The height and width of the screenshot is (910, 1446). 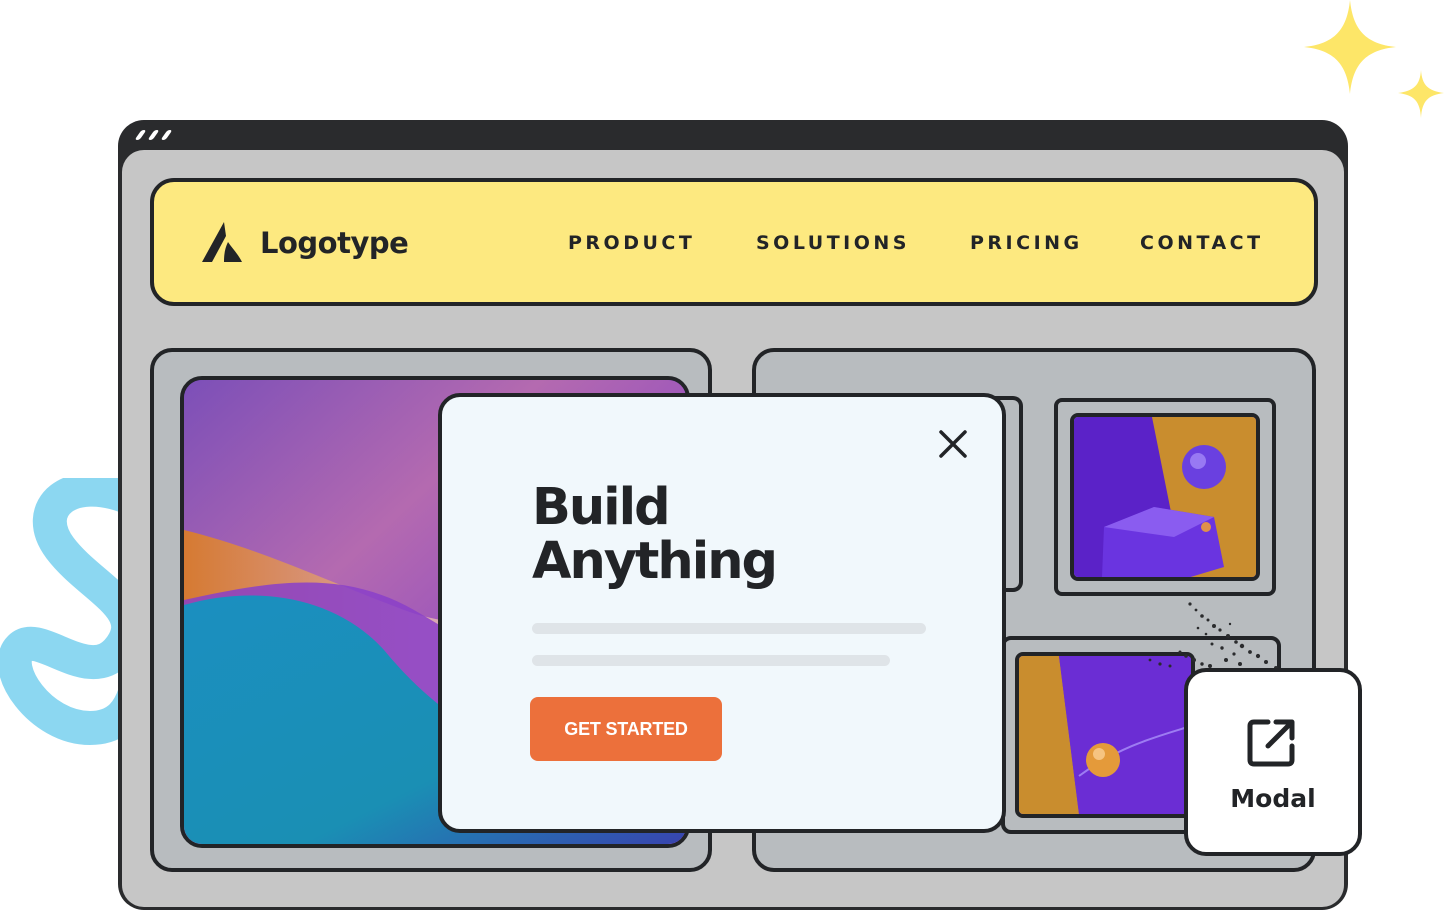 What do you see at coordinates (1273, 798) in the screenshot?
I see `badge-label: Modal` at bounding box center [1273, 798].